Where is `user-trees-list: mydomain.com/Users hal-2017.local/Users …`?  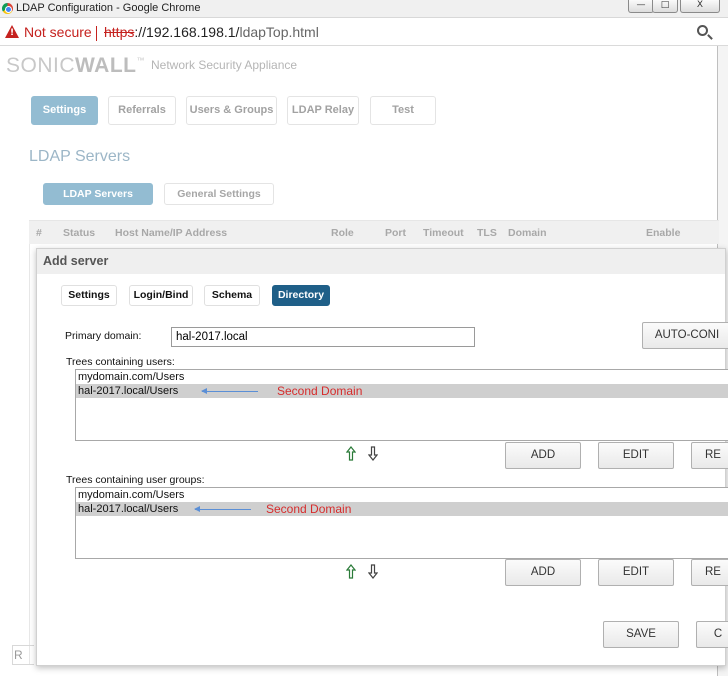
user-trees-list: mydomain.com/Users hal-2017.local/Users … is located at coordinates (401, 405).